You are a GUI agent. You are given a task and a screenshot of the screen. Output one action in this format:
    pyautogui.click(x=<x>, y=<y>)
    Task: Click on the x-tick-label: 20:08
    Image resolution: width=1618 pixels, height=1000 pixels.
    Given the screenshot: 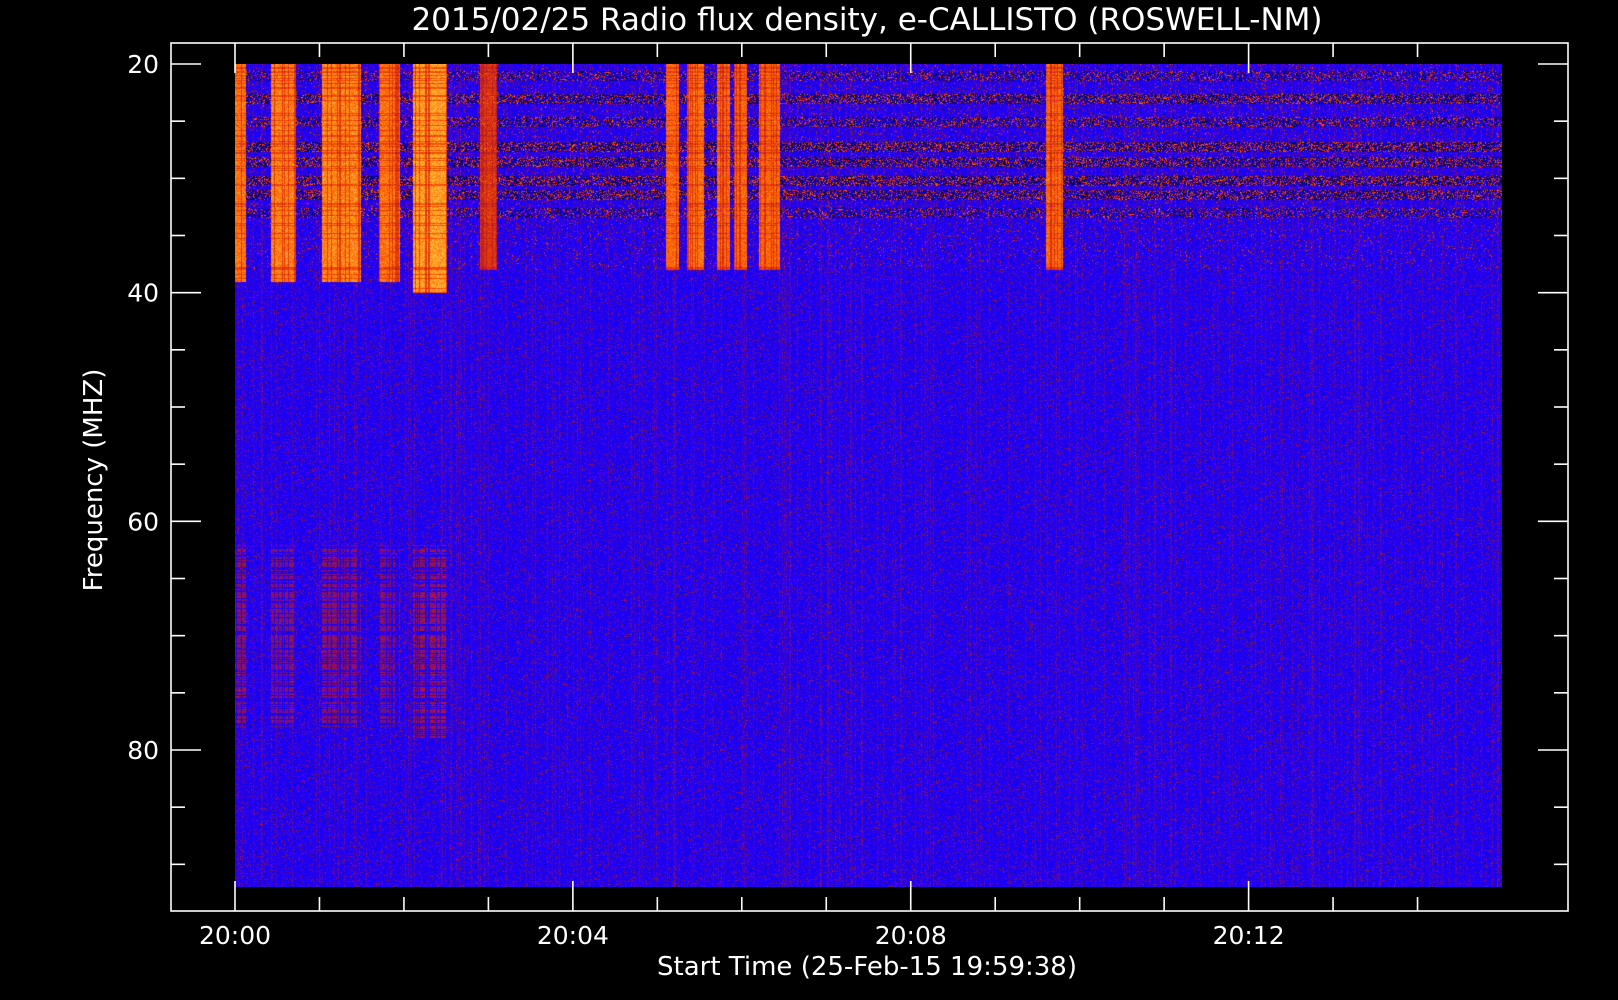 What is the action you would take?
    pyautogui.click(x=911, y=935)
    